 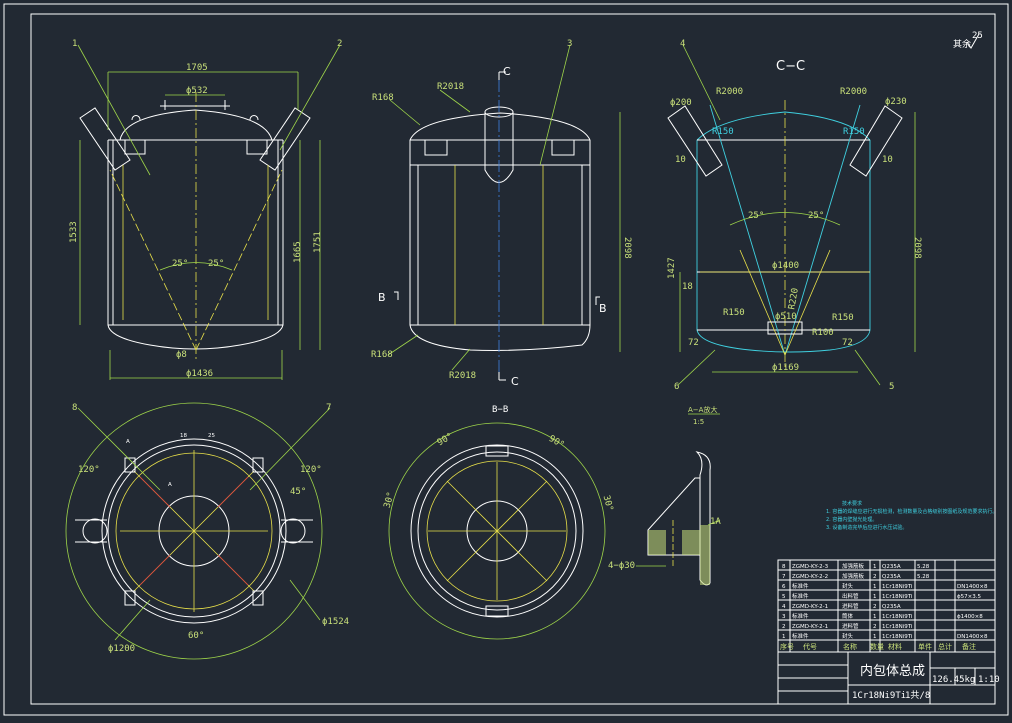 What do you see at coordinates (298, 492) in the screenshot?
I see `view4-dim-45: 45°` at bounding box center [298, 492].